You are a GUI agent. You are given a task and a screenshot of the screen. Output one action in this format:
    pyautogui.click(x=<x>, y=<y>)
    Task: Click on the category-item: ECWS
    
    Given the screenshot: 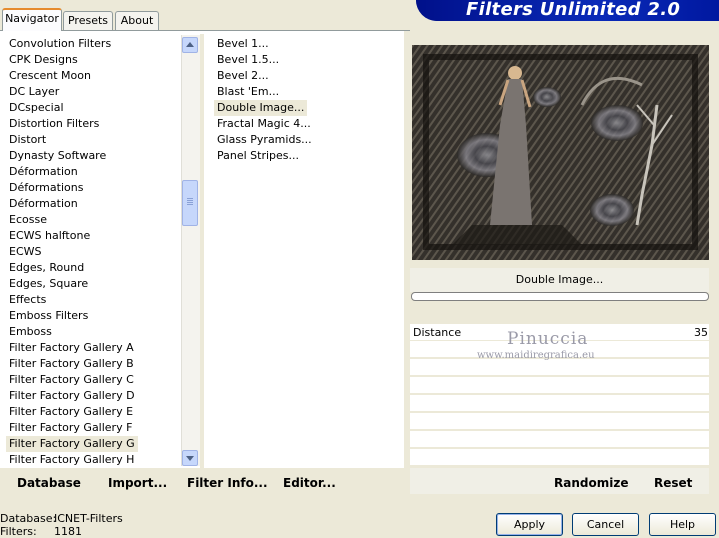 What is the action you would take?
    pyautogui.click(x=25, y=252)
    